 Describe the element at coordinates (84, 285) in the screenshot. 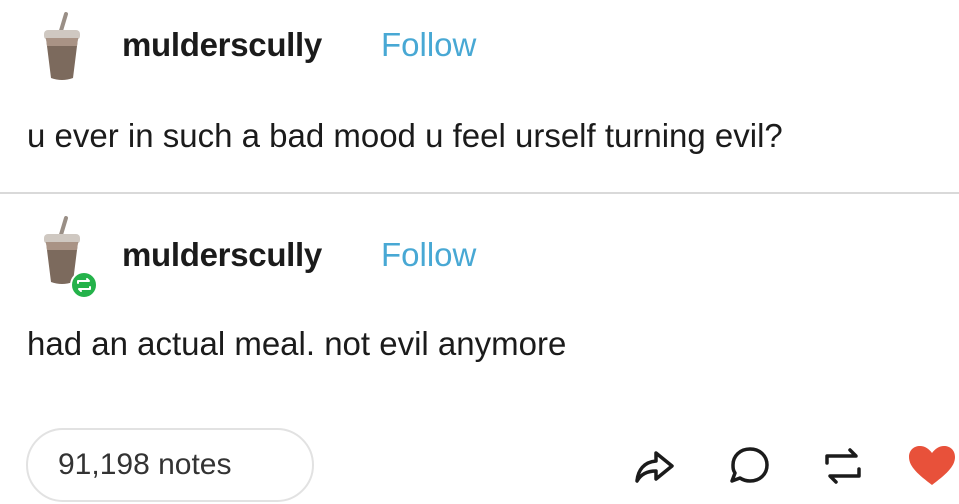

I see `reblog-badge-icon` at that location.